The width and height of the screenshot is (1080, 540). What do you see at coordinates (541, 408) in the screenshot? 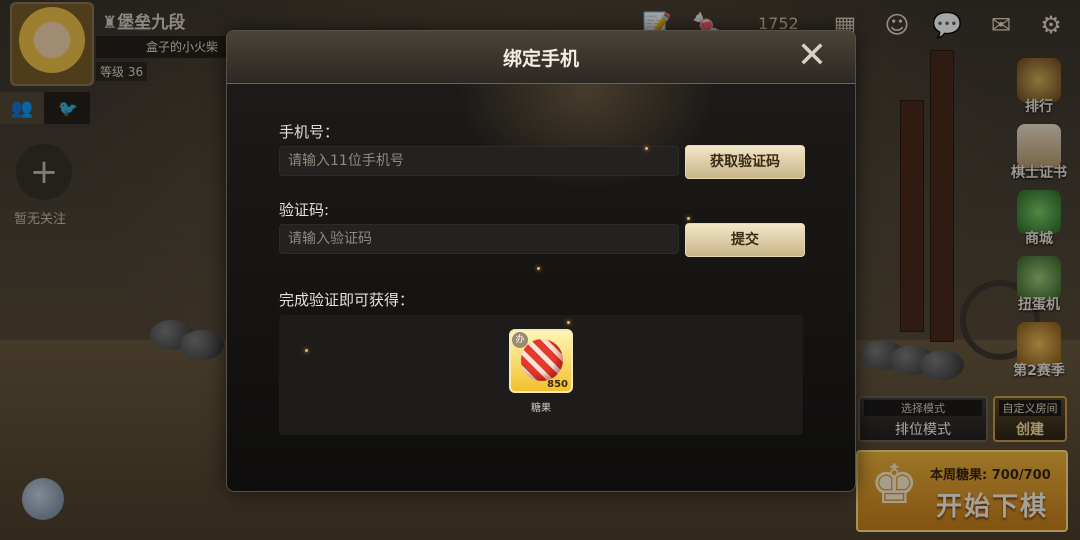
I see `item-name: 糖果` at bounding box center [541, 408].